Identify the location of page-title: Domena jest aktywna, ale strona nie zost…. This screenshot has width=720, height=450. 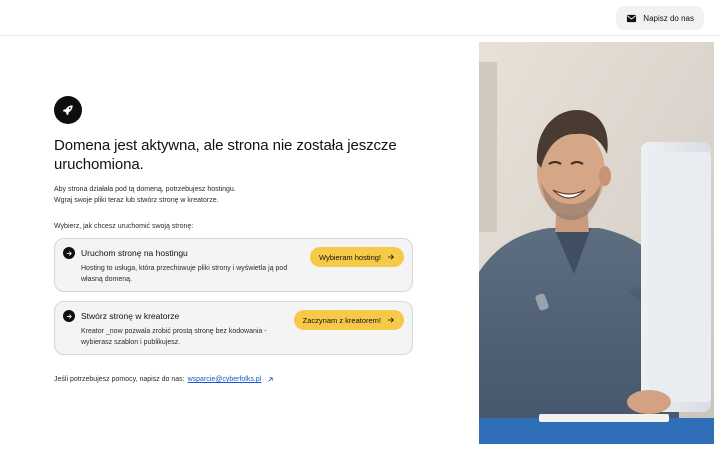
(225, 155).